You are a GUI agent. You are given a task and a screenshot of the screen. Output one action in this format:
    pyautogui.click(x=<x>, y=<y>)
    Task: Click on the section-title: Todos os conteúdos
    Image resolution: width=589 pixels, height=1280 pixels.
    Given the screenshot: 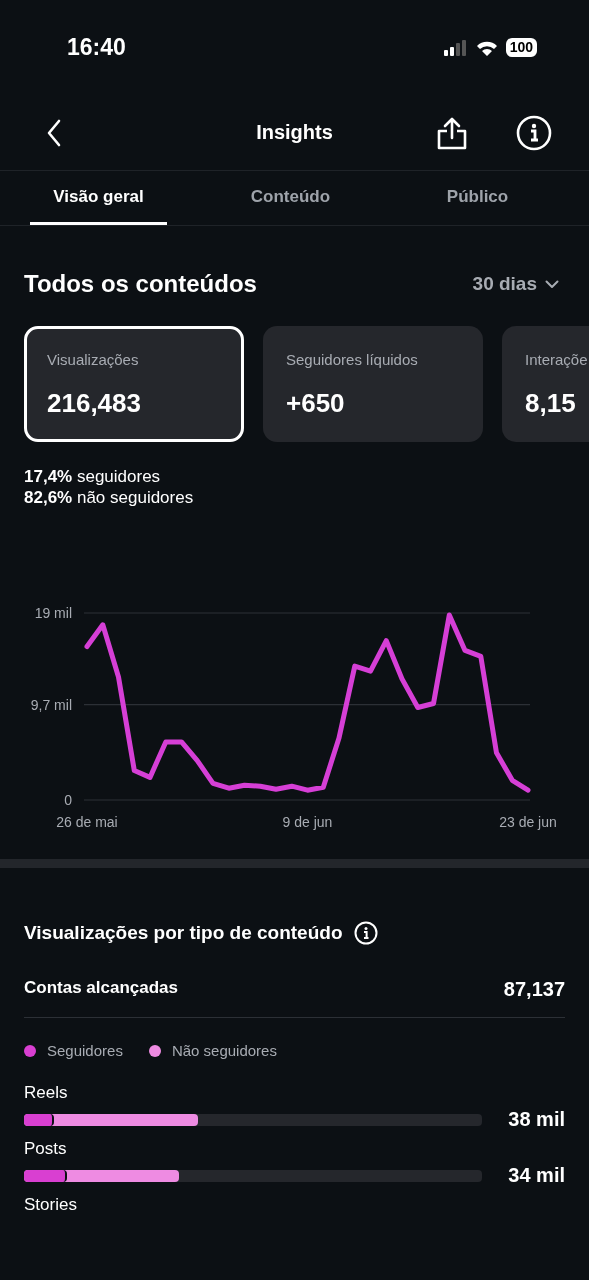 What is the action you would take?
    pyautogui.click(x=140, y=284)
    